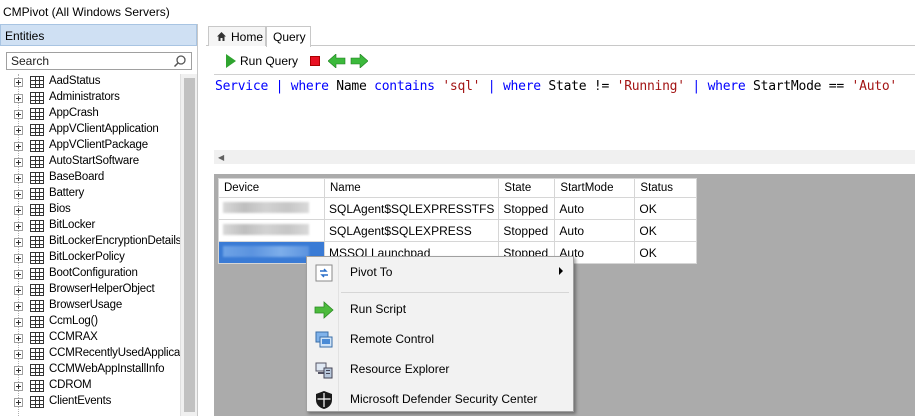  What do you see at coordinates (90, 290) in the screenshot?
I see `tree-item: BrowserHelperObject` at bounding box center [90, 290].